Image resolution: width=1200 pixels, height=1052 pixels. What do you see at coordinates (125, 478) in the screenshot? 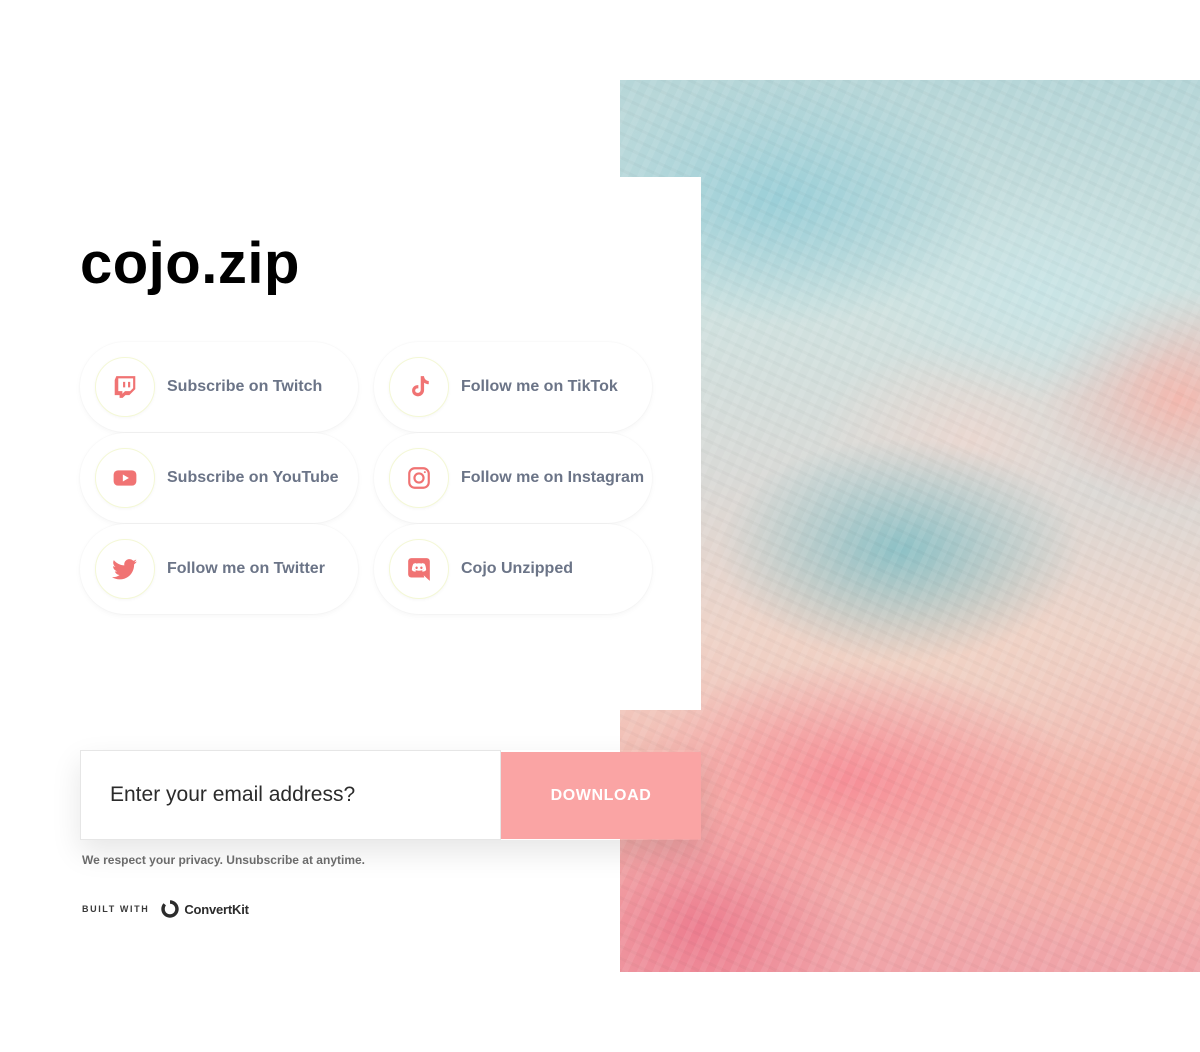
I see `youtube-icon` at bounding box center [125, 478].